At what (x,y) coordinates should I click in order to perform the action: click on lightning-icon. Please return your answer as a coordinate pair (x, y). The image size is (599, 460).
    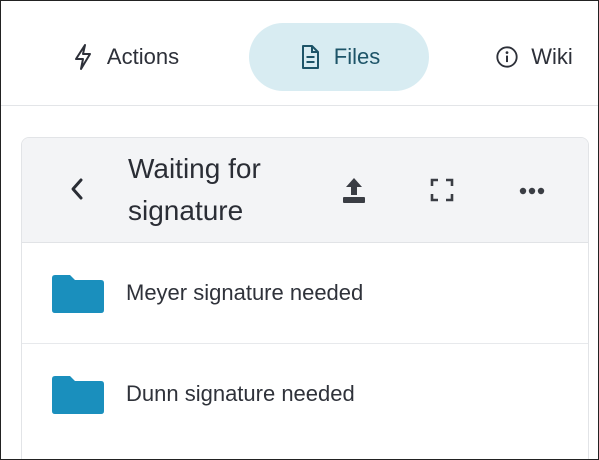
    Looking at the image, I should click on (83, 57).